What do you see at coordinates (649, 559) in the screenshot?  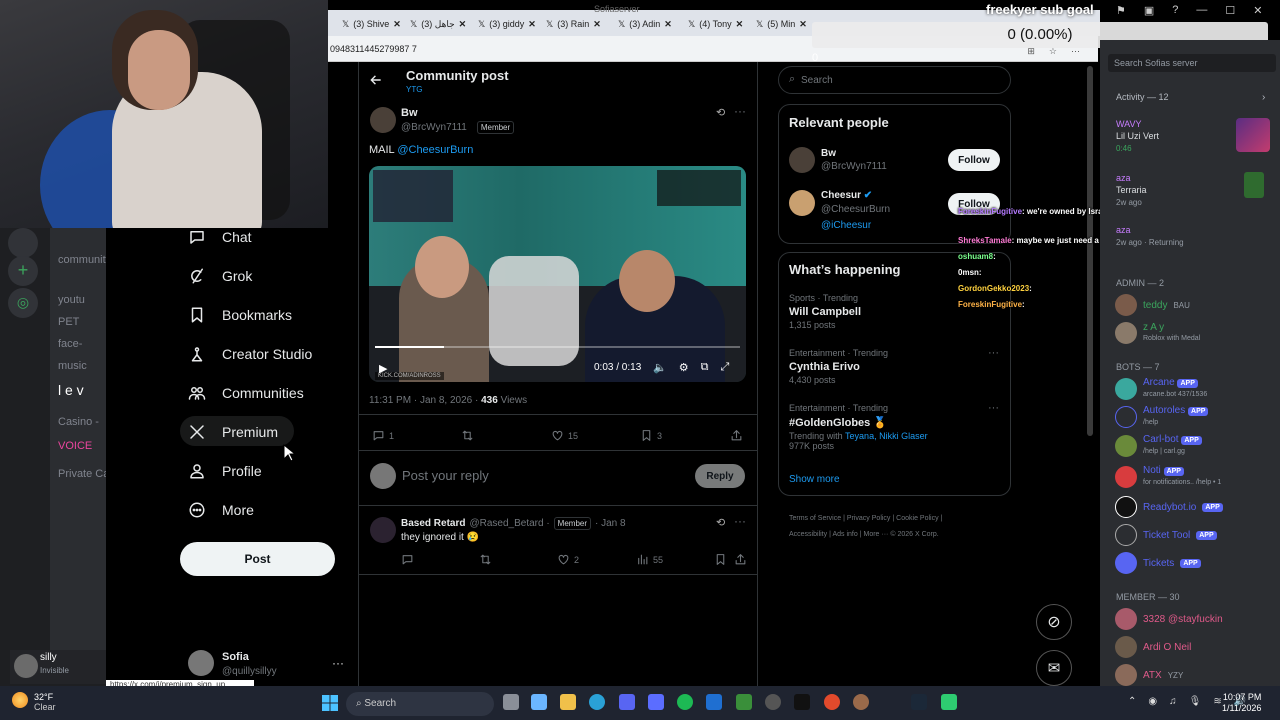 I see `reply-views-action: 55` at bounding box center [649, 559].